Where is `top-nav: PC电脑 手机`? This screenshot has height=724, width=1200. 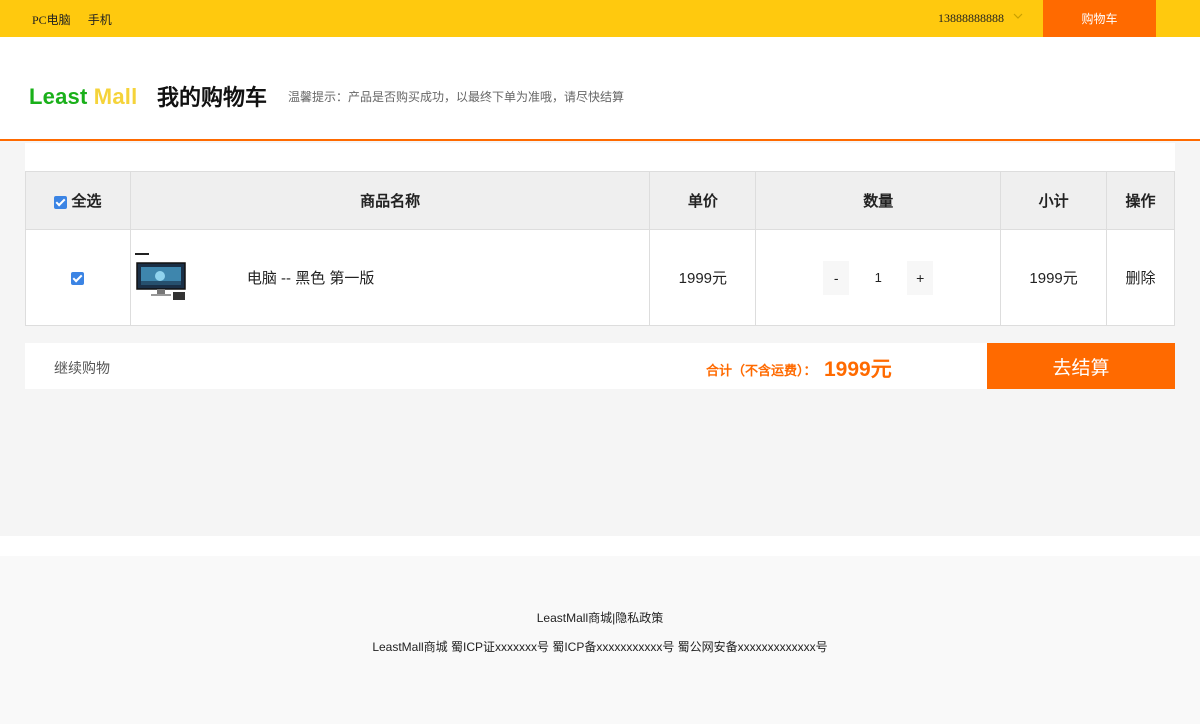 top-nav: PC电脑 手机 is located at coordinates (79, 19).